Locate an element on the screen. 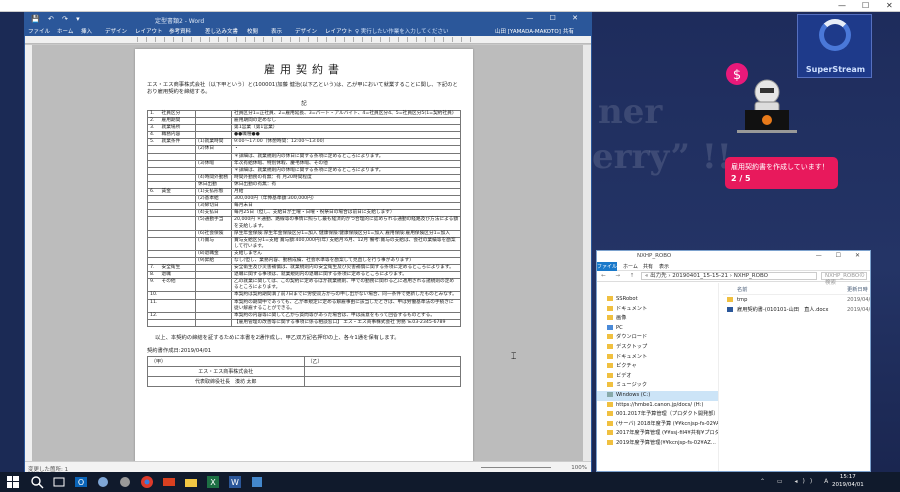 The height and width of the screenshot is (492, 900). app-icon is located at coordinates (103, 482).